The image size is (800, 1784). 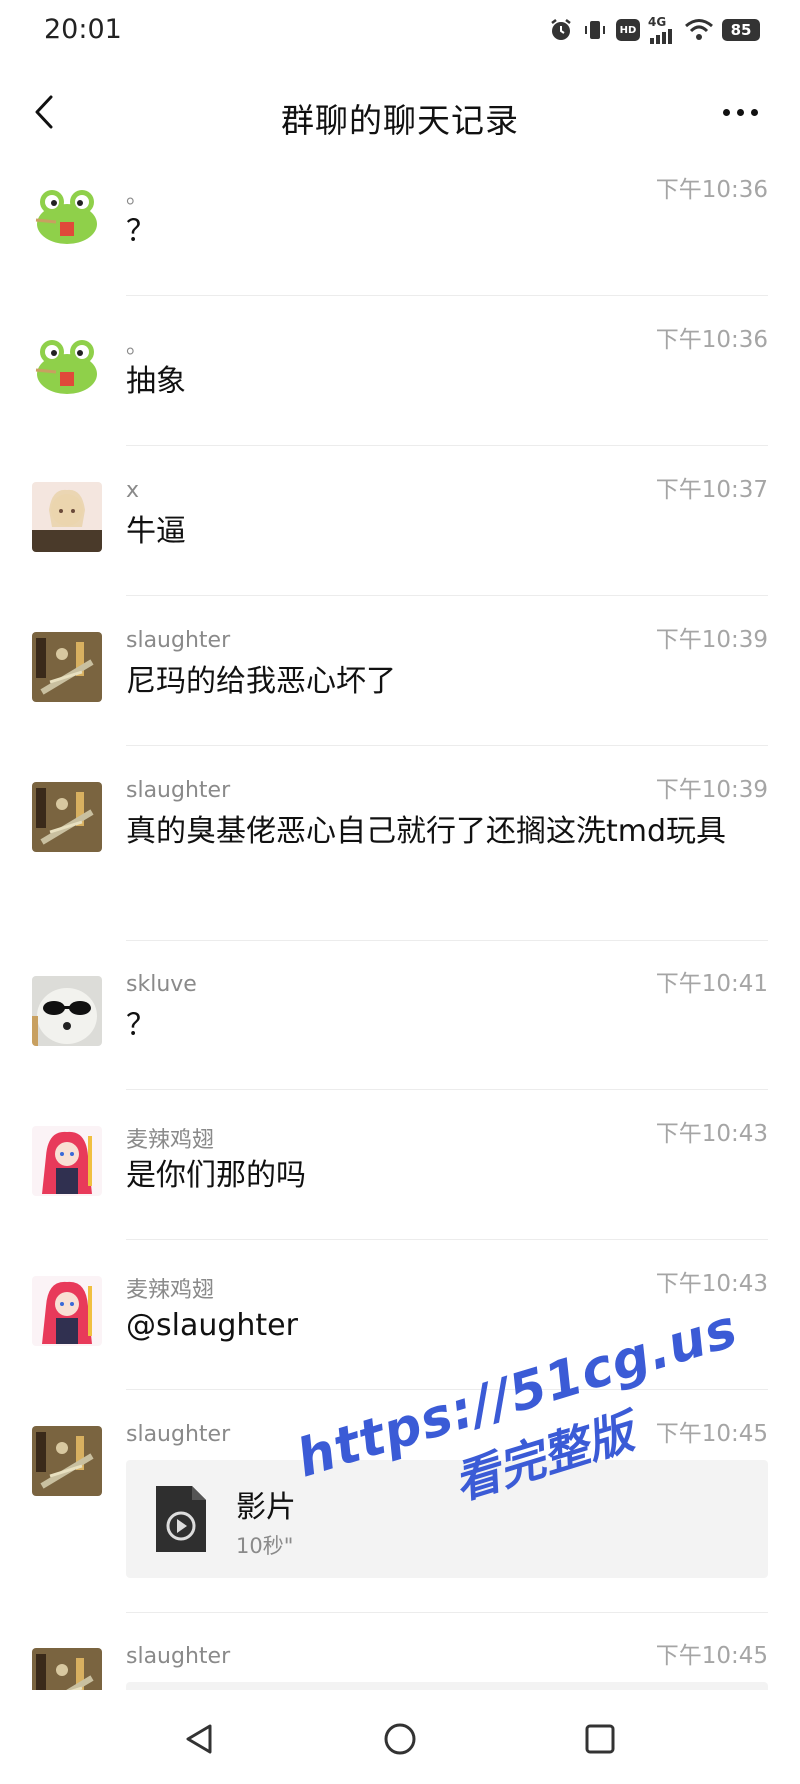 I want to click on message-item: slaughter 下午10:39 尼玛的给我恶心坏了, so click(x=400, y=685).